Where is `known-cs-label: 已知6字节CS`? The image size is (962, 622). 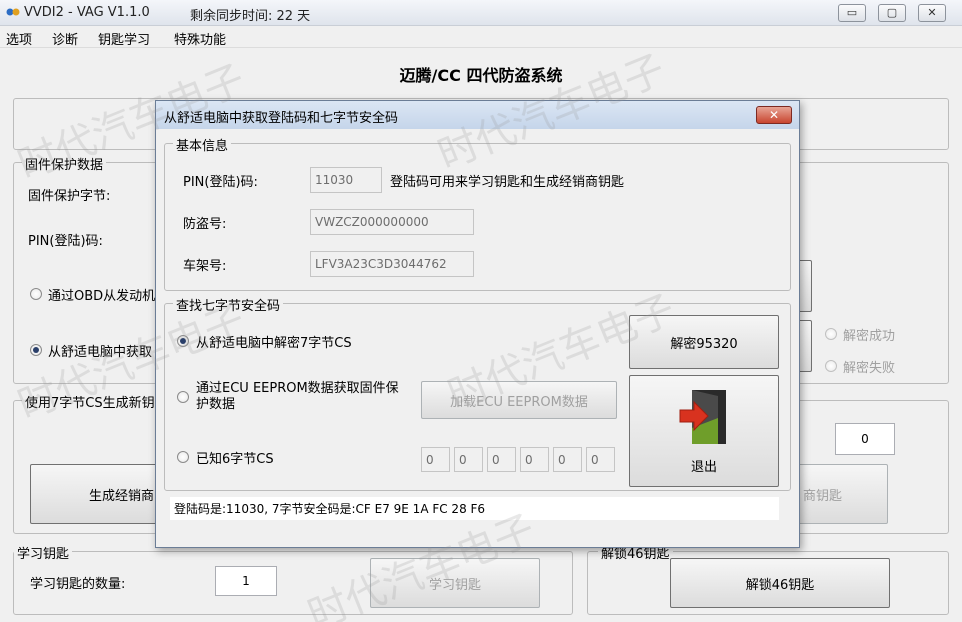 known-cs-label: 已知6字节CS is located at coordinates (235, 459).